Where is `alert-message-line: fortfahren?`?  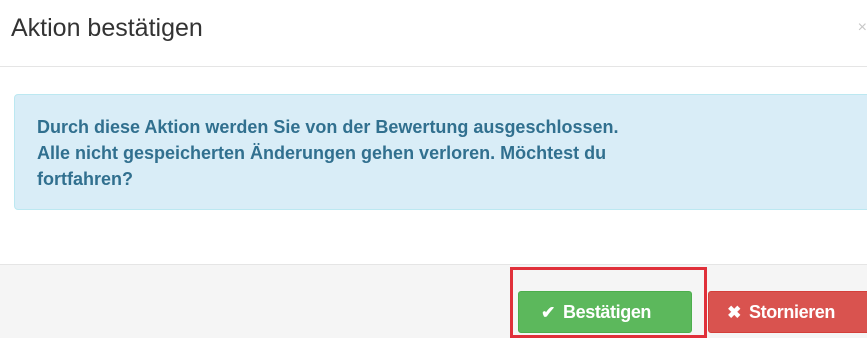
alert-message-line: fortfahren? is located at coordinates (85, 179).